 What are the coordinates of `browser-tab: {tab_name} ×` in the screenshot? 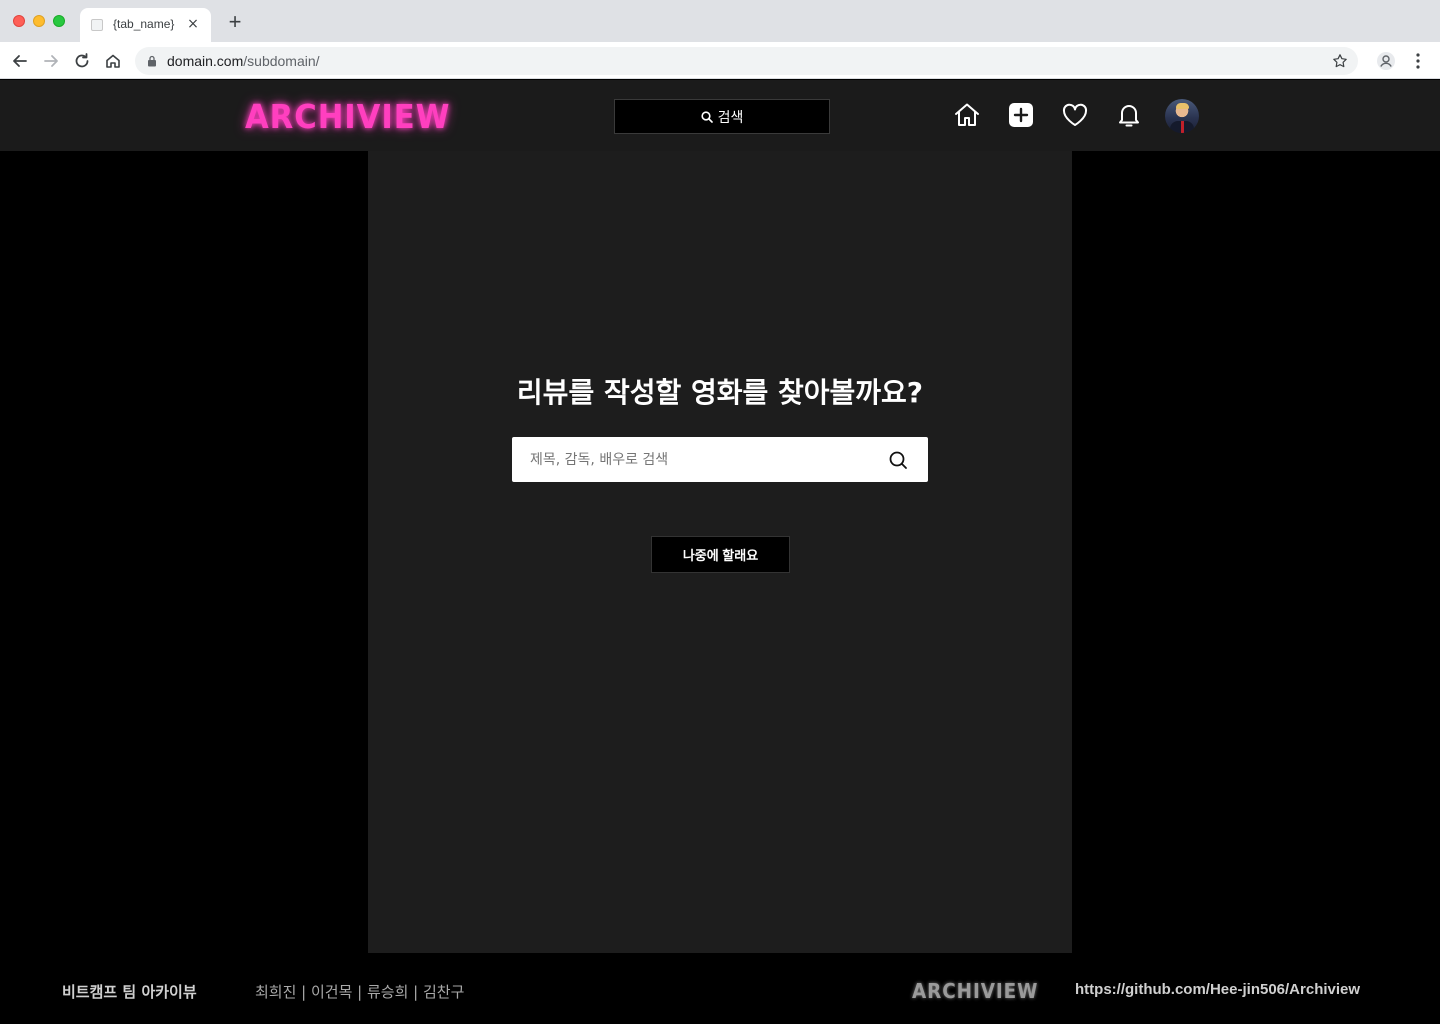 It's located at (145, 25).